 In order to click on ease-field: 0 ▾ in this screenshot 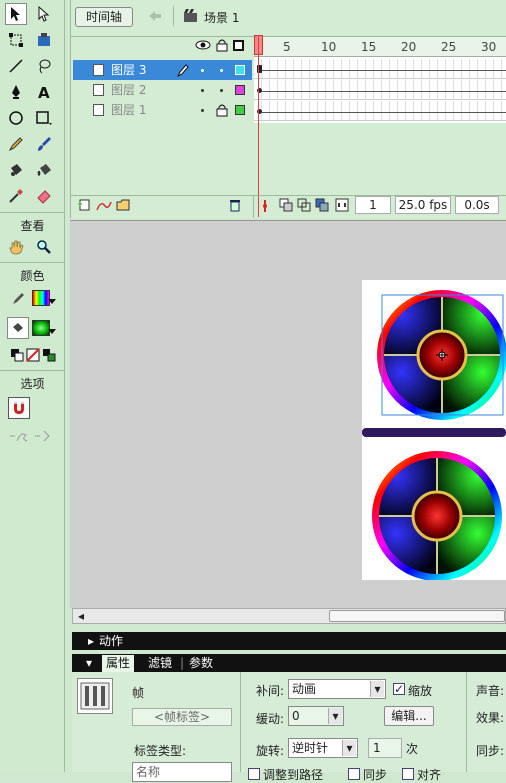, I will do `click(316, 716)`.